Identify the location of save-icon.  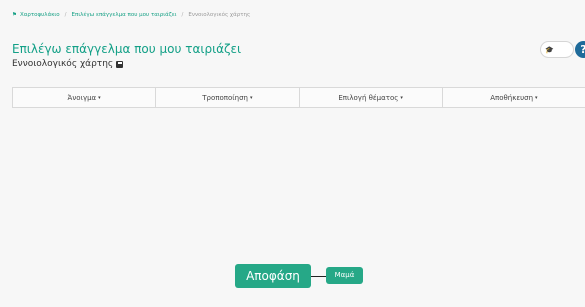
(120, 64).